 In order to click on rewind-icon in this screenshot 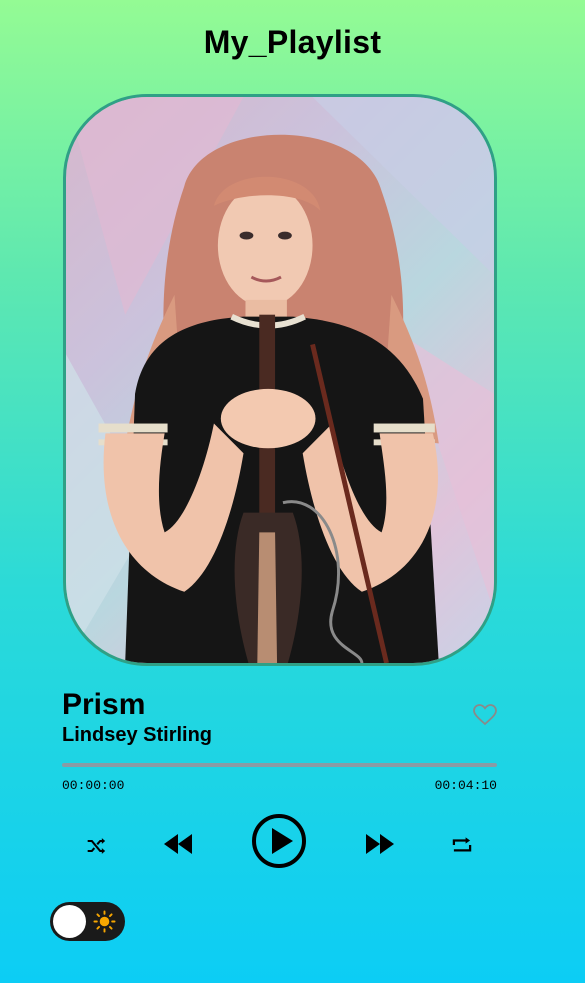, I will do `click(178, 844)`.